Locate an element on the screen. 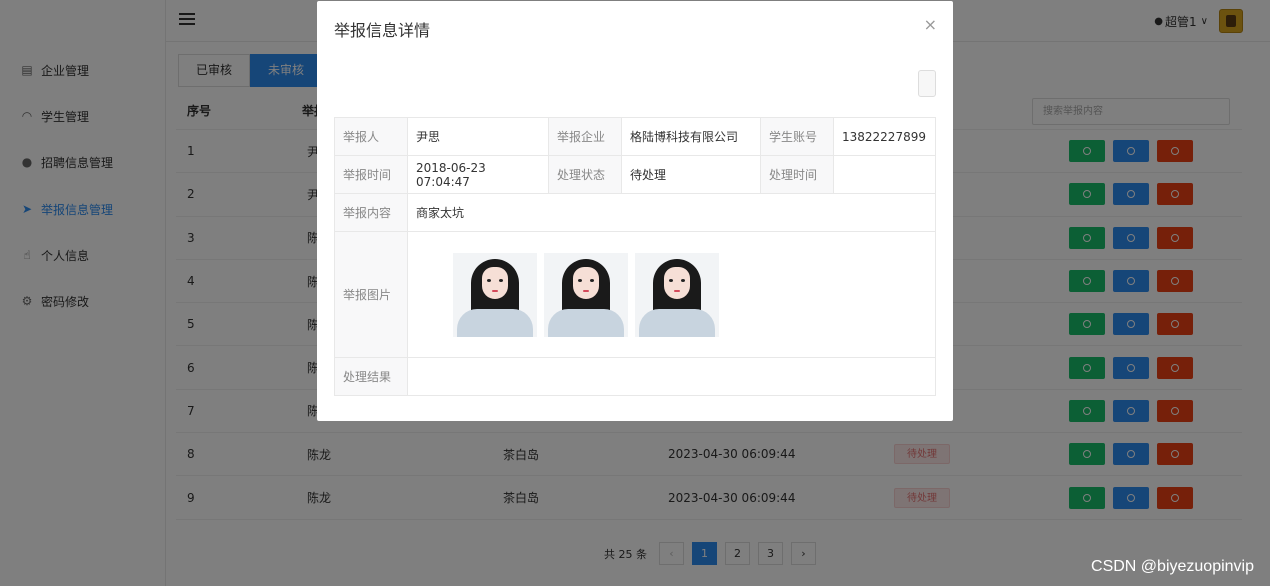 The height and width of the screenshot is (586, 1270). time-value: 2018-06-23 07:04:47 is located at coordinates (478, 174).